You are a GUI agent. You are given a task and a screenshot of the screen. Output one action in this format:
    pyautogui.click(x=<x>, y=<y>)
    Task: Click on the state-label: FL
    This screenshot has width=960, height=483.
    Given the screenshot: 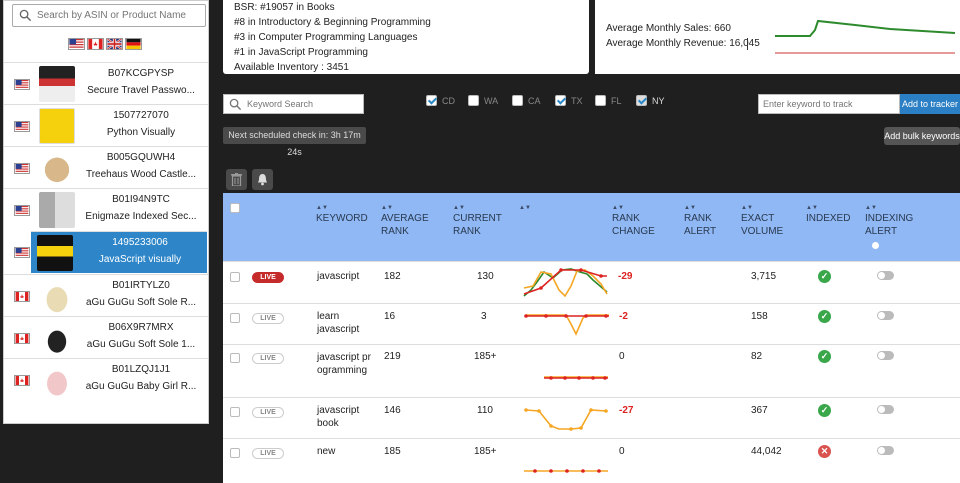 What is the action you would take?
    pyautogui.click(x=616, y=100)
    